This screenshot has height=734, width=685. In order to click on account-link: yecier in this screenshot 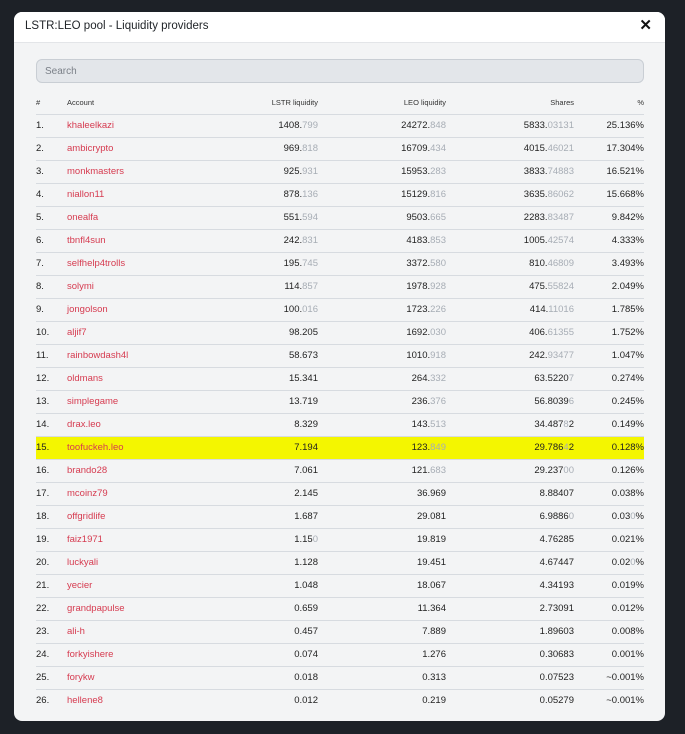, I will do `click(79, 585)`.